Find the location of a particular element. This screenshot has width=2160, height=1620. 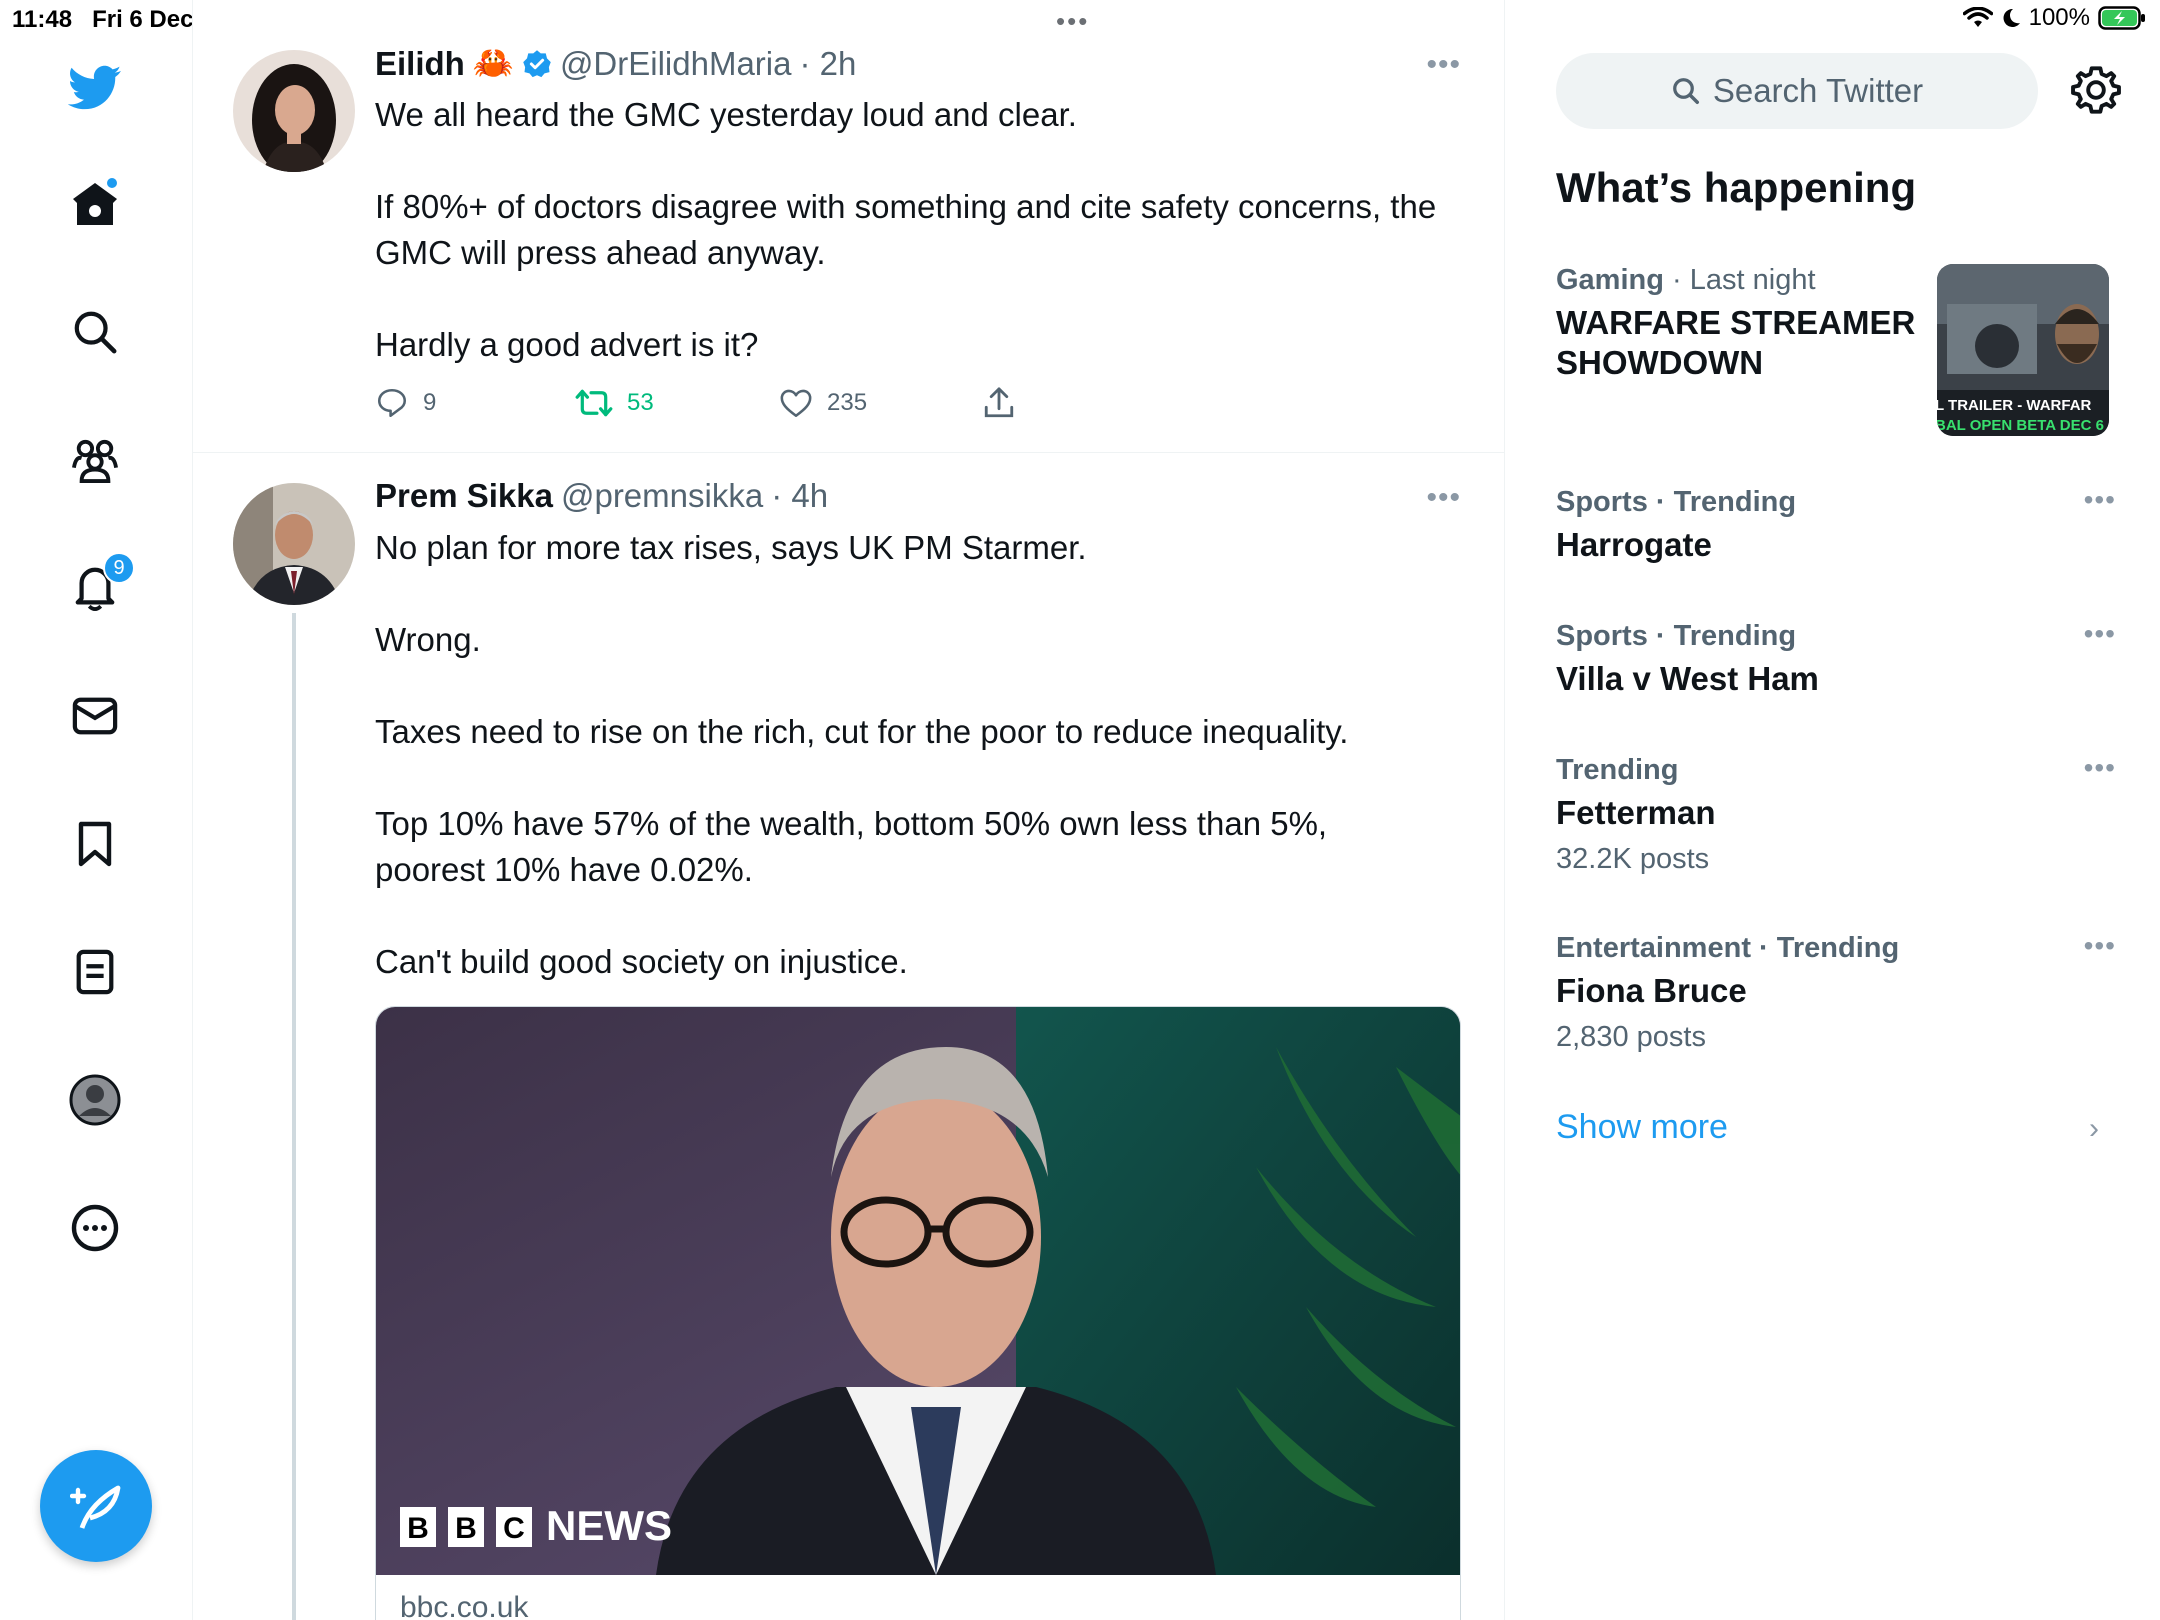

left-nav: 9 is located at coordinates (96, 810).